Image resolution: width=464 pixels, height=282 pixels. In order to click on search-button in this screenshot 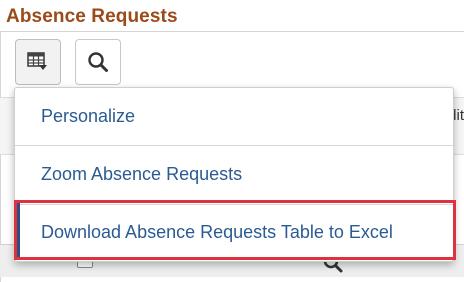, I will do `click(98, 62)`.